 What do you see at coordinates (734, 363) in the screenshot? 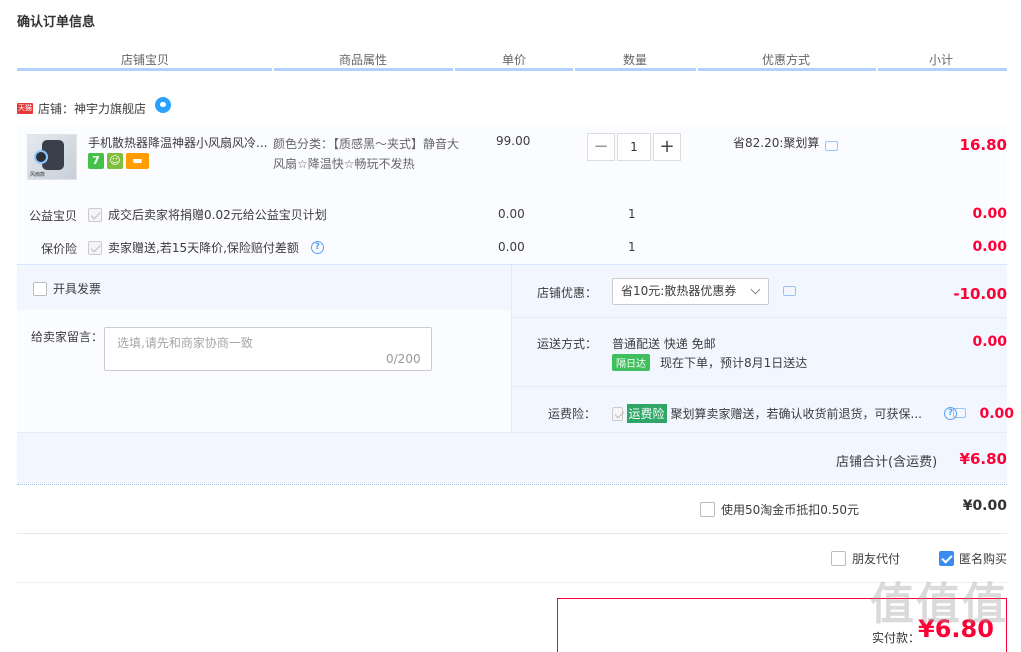
I see `shipping-eta-text: 现在下单，预计8月1日送达` at bounding box center [734, 363].